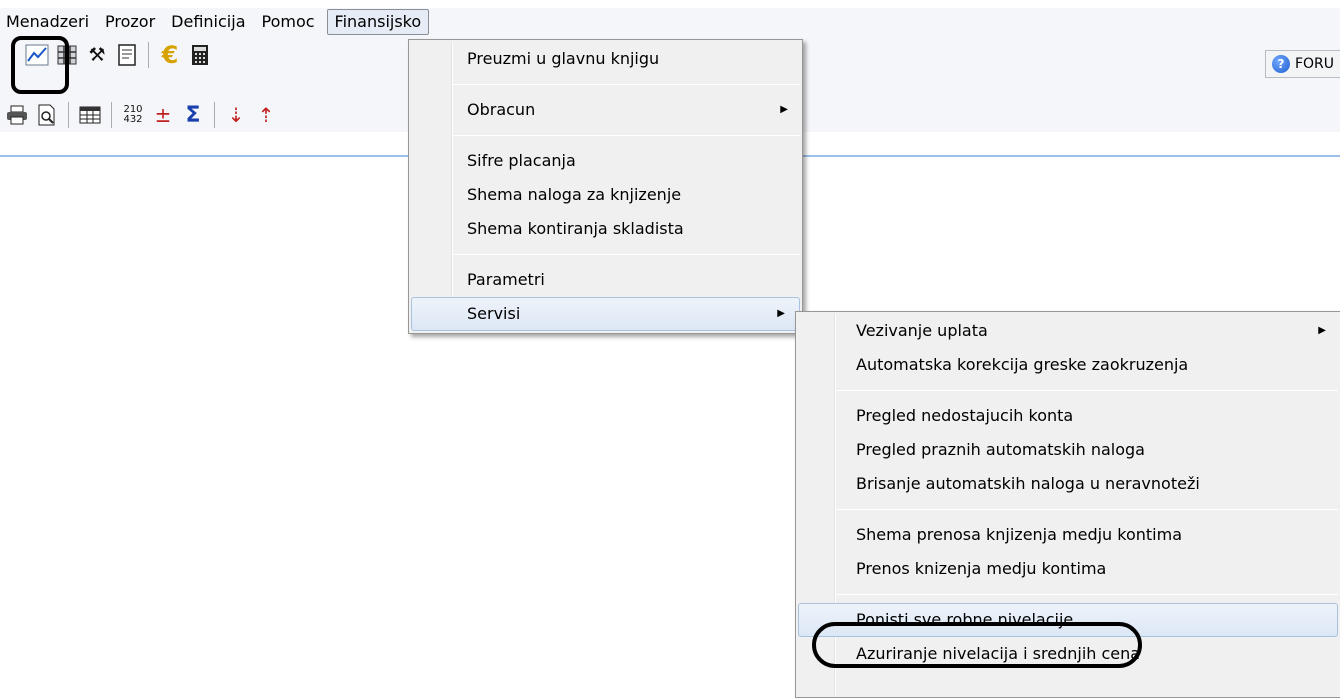  Describe the element at coordinates (163, 115) in the screenshot. I see `plus-minus-icon: ±` at that location.